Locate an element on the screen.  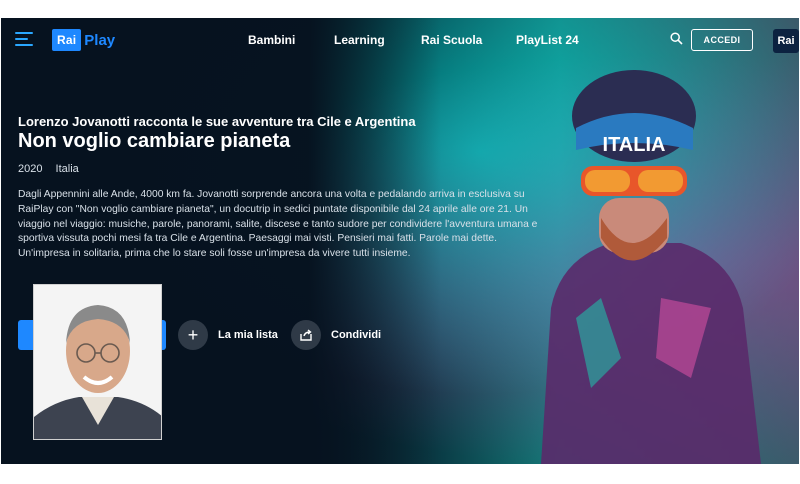
portrait-illustration is located at coordinates (97, 362).